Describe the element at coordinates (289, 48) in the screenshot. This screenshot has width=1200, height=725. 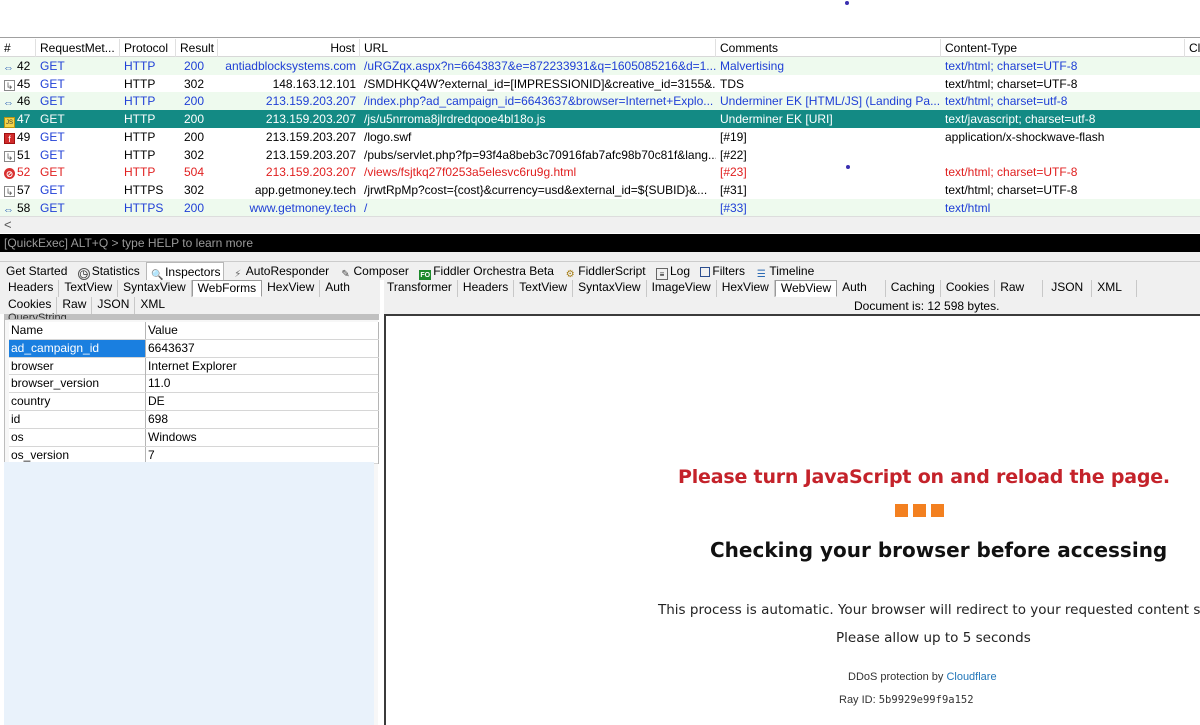
I see `col-header-host: Host` at that location.